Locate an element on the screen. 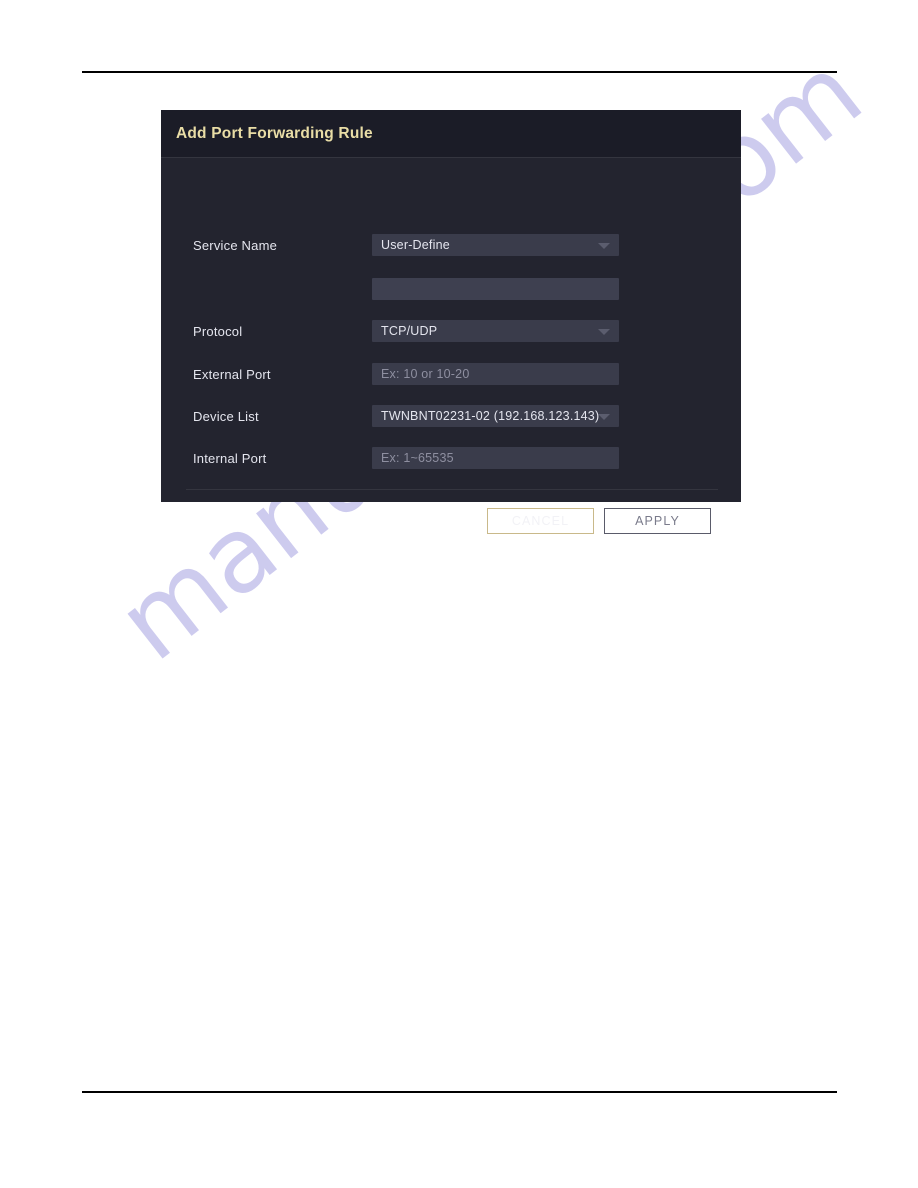 Image resolution: width=918 pixels, height=1188 pixels. form-row-external-port: External Port Ex: 10 or 10-20 is located at coordinates (451, 374).